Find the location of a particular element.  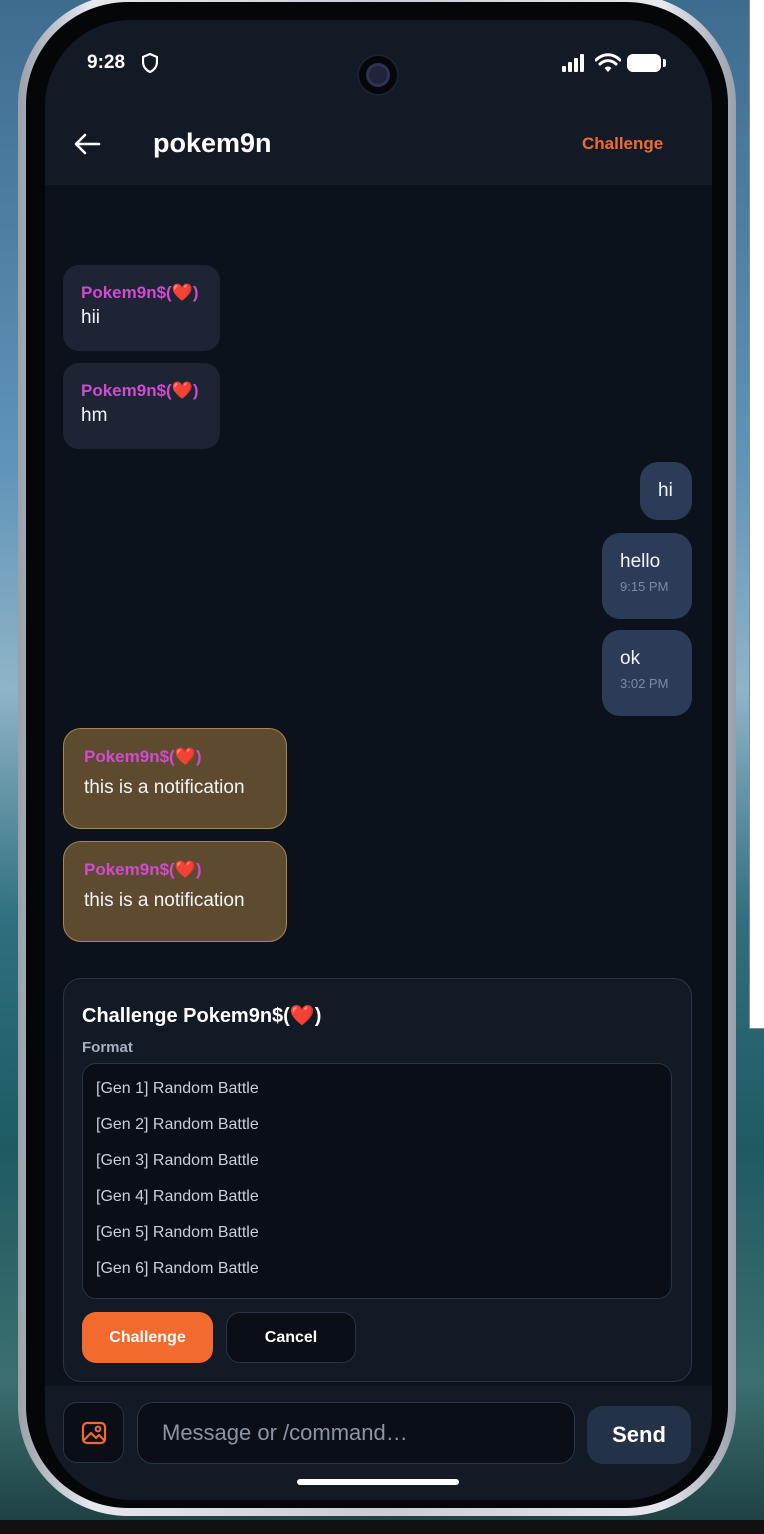

format-option: [Gen 5] Random Battle is located at coordinates (377, 1240).